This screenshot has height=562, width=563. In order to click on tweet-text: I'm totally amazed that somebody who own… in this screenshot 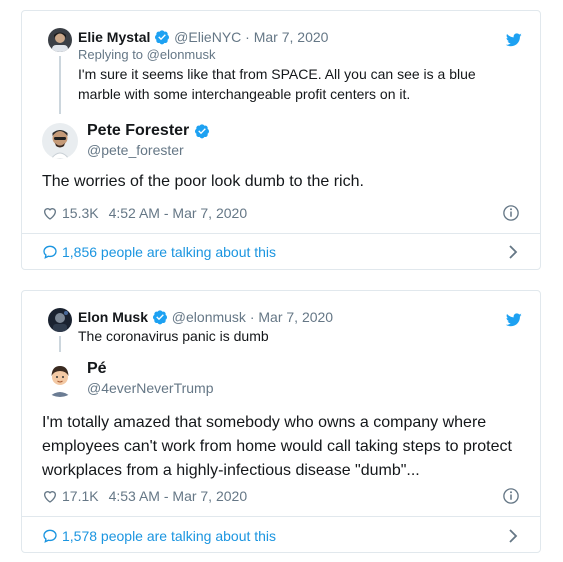, I will do `click(277, 446)`.